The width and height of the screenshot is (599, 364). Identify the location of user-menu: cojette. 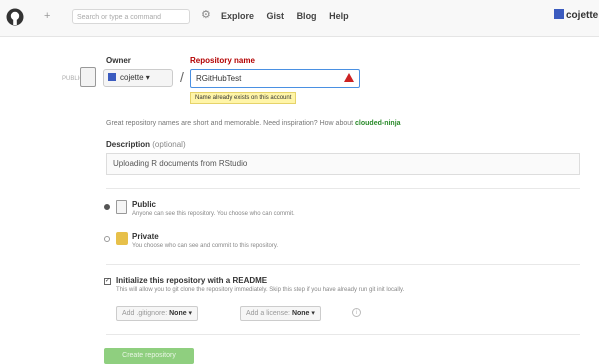
(576, 15).